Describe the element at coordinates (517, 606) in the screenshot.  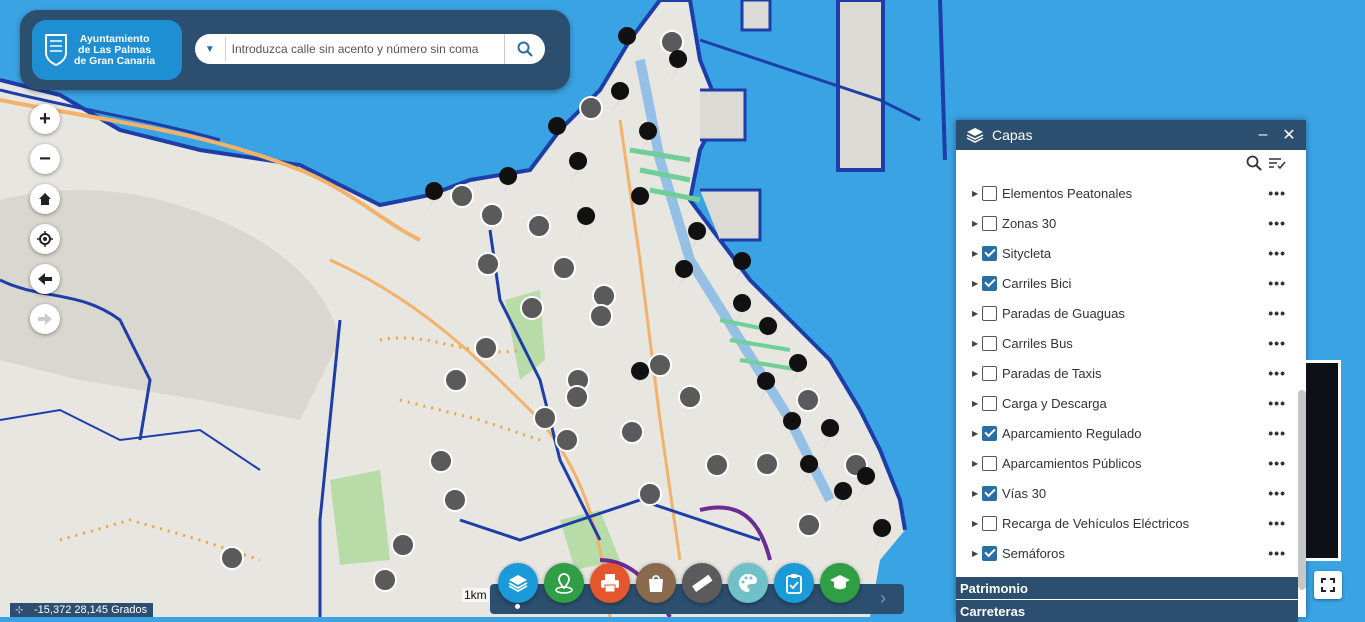
I see `active-indicator` at that location.